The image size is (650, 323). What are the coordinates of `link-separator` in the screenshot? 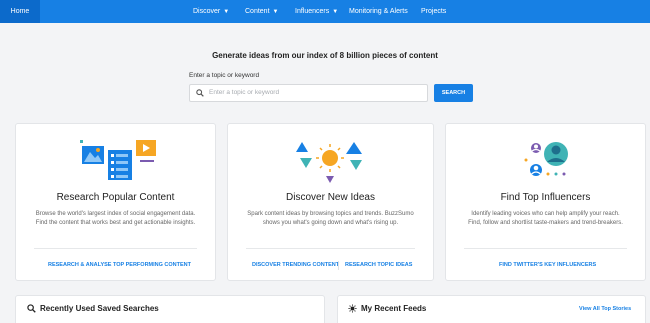 It's located at (338, 265).